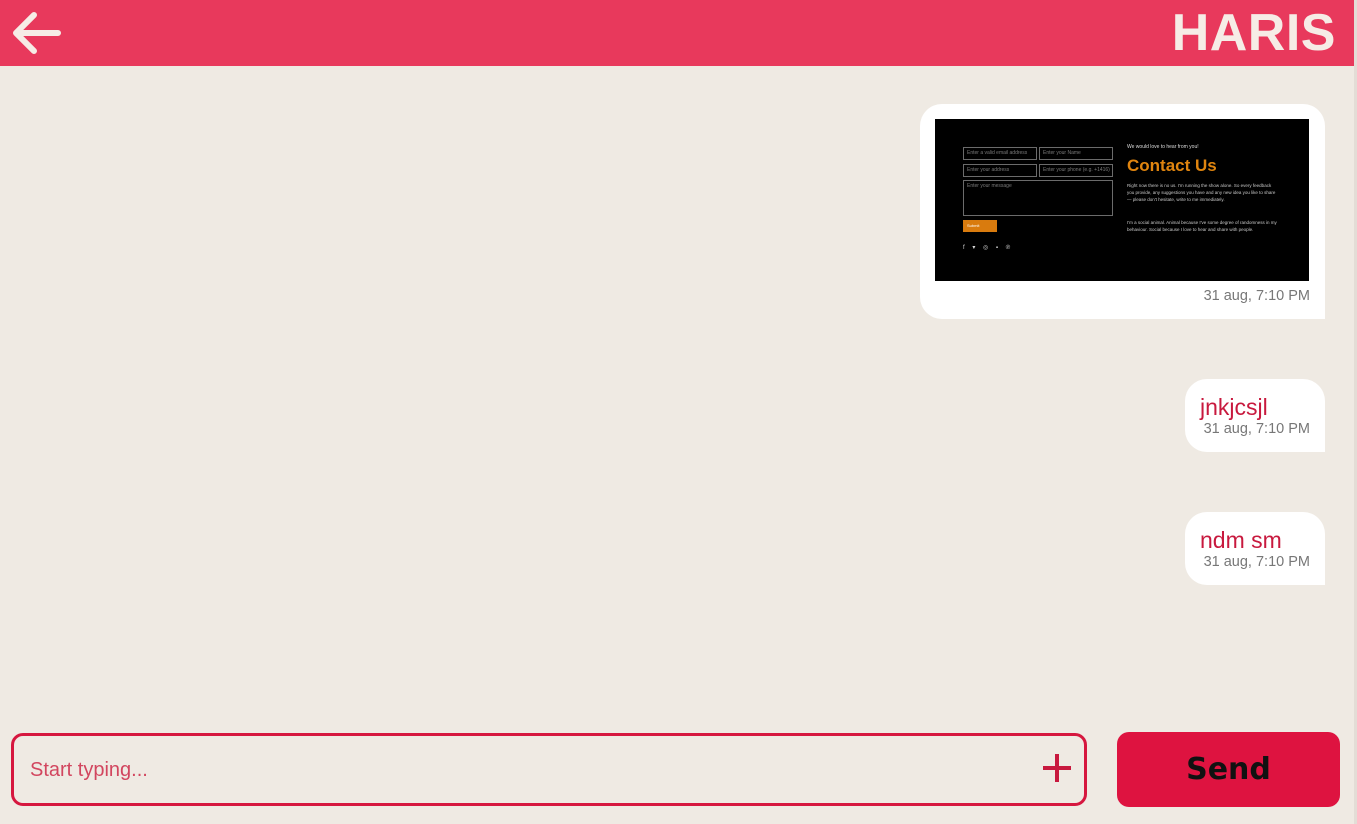 This screenshot has height=824, width=1357. What do you see at coordinates (1076, 153) in the screenshot?
I see `image-name-field: Enter your Name` at bounding box center [1076, 153].